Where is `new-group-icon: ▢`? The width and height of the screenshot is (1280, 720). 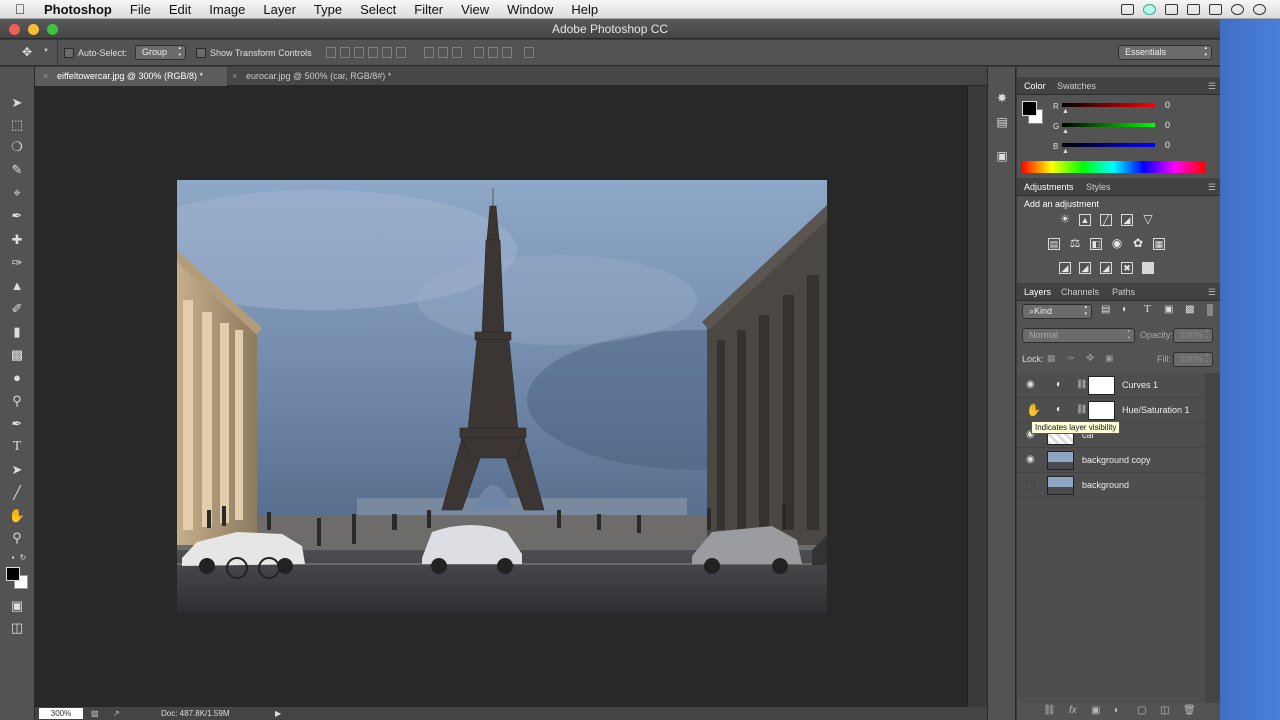 new-group-icon: ▢ is located at coordinates (1141, 710).